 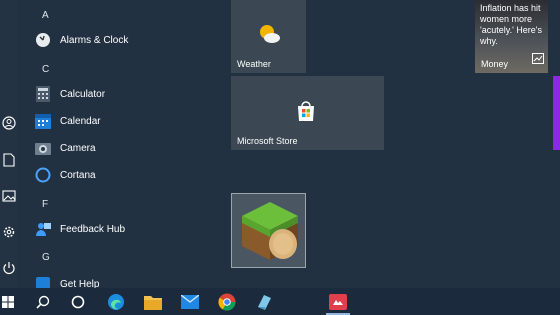 I want to click on file-explorer-icon, so click(x=153, y=302).